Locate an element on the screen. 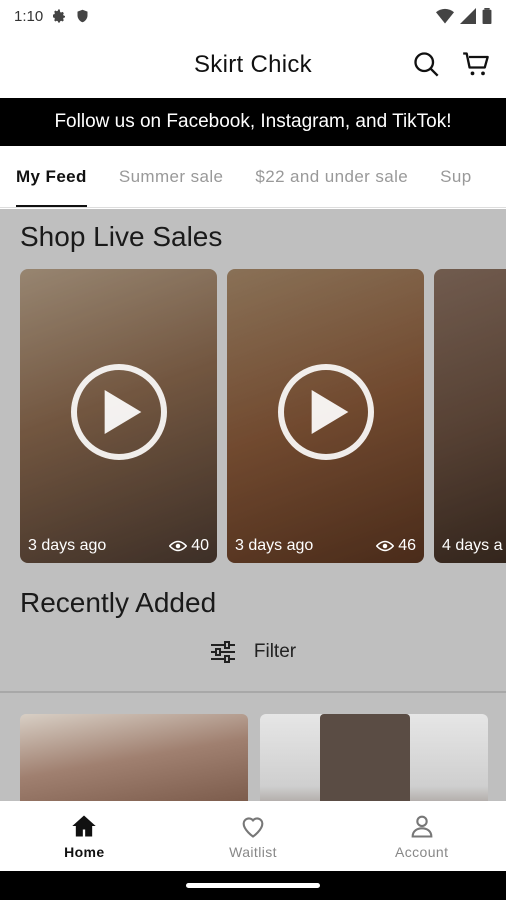  tab-my-feed: My Feed is located at coordinates (51, 176).